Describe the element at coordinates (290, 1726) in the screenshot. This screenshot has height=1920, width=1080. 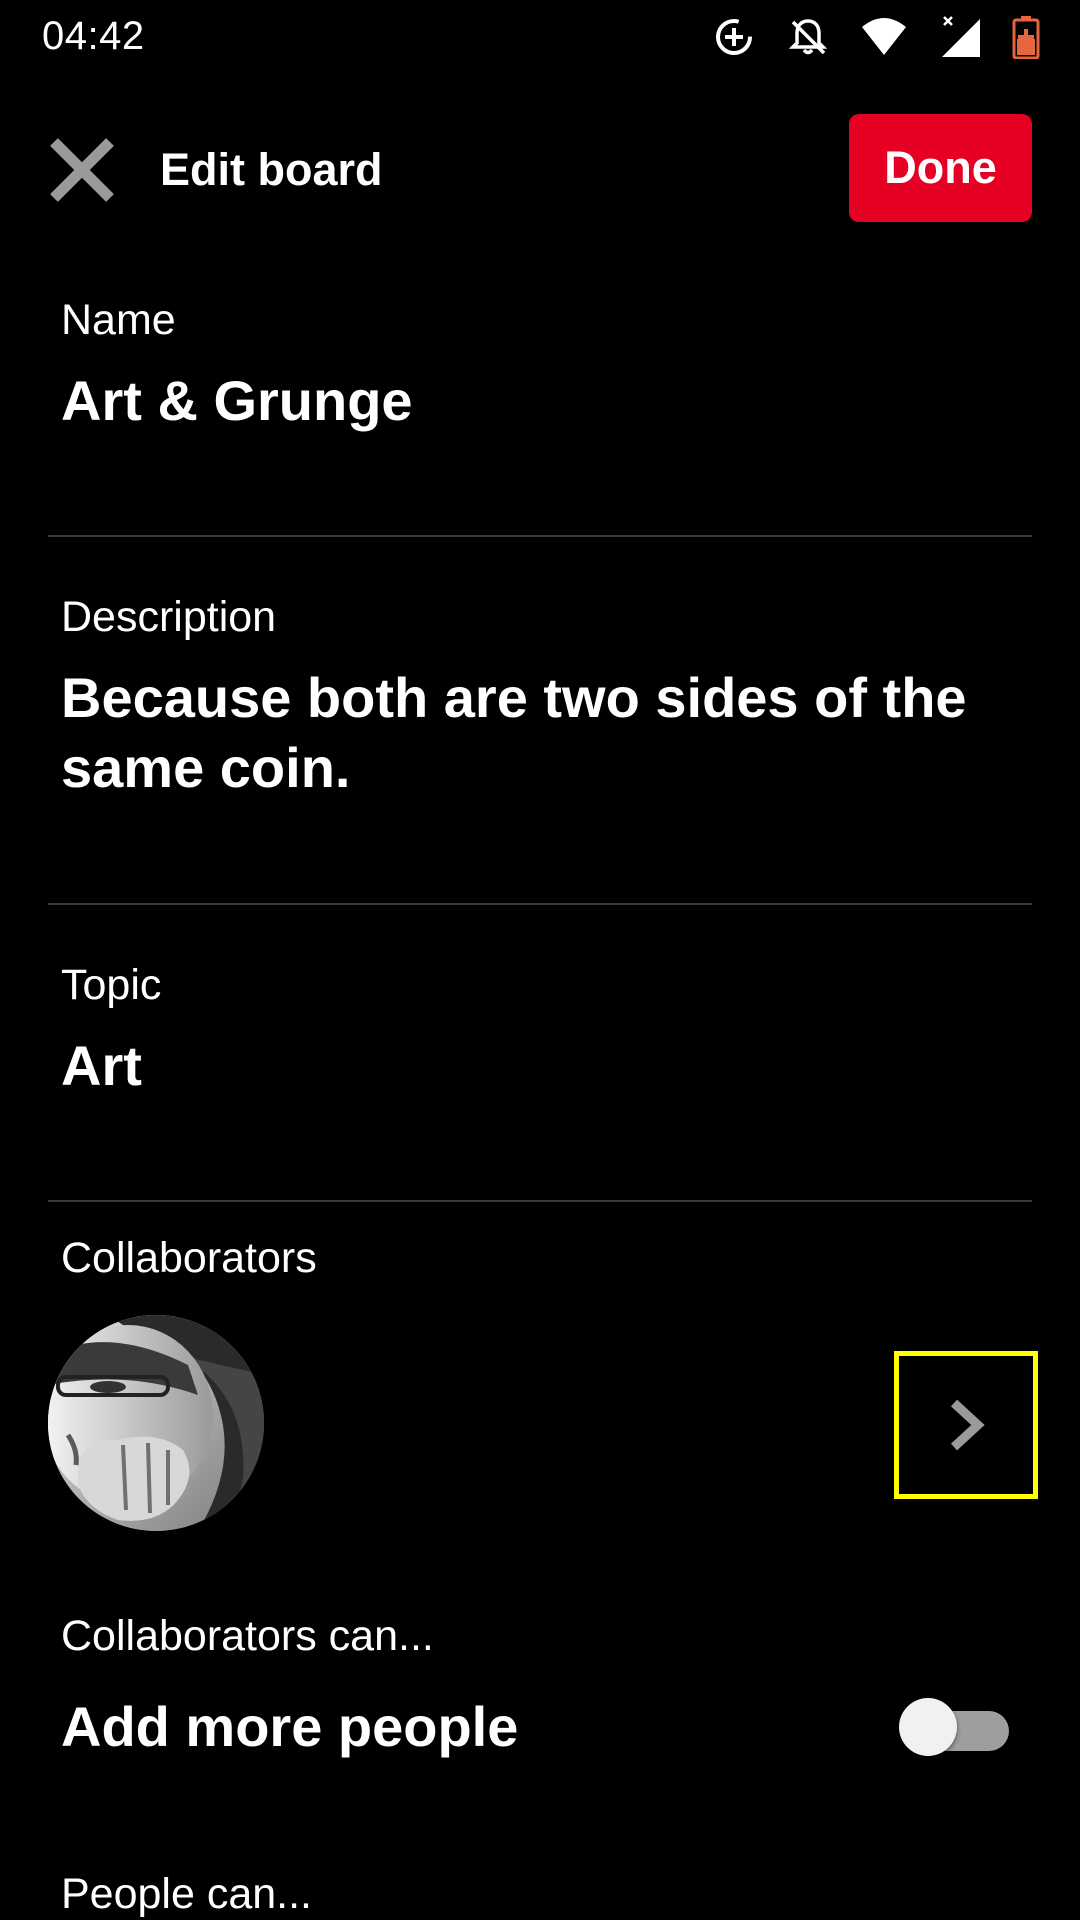
I see `add-more-people-label: Add more people` at that location.